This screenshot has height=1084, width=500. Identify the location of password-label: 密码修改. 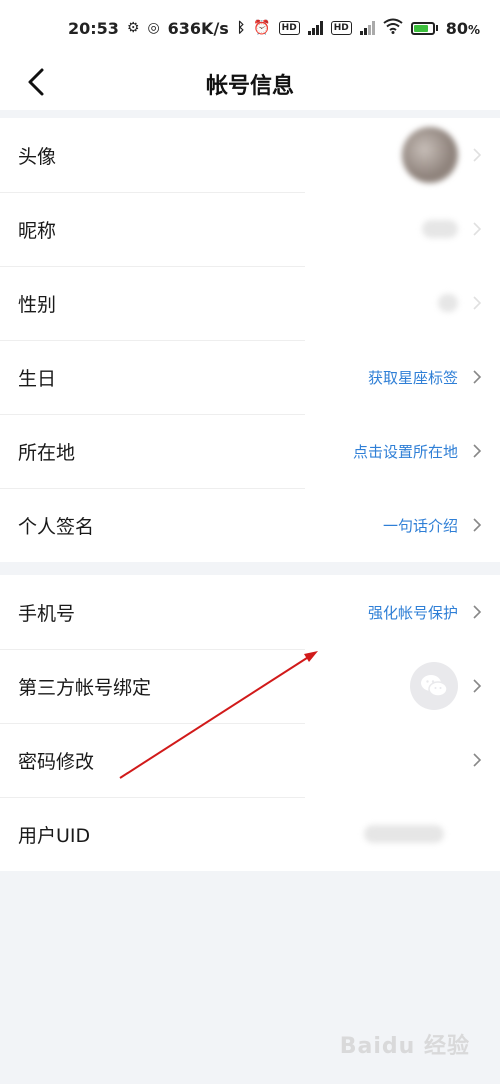
(56, 761).